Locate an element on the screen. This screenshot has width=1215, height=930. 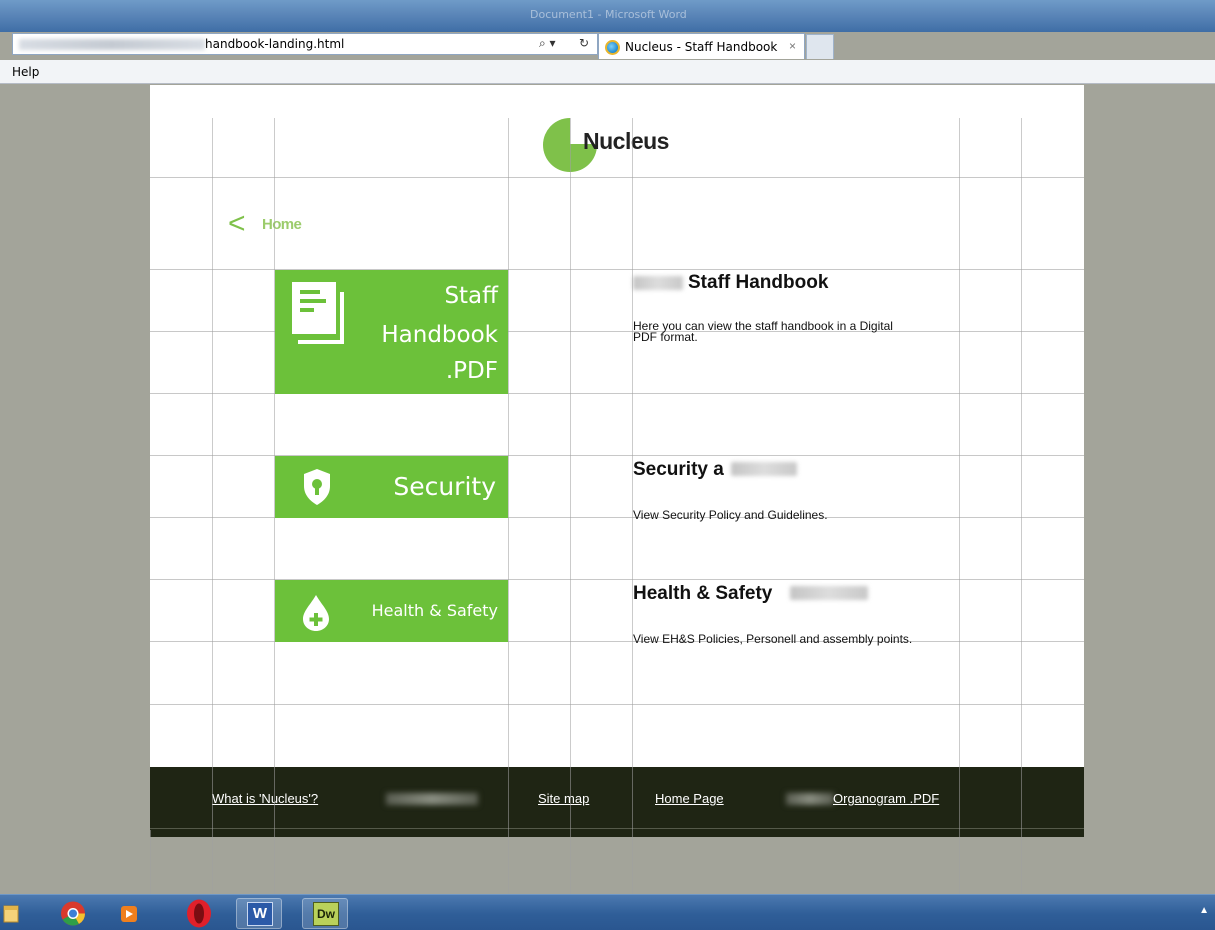
health-safety-title: Health & Safety is located at coordinates (703, 593).